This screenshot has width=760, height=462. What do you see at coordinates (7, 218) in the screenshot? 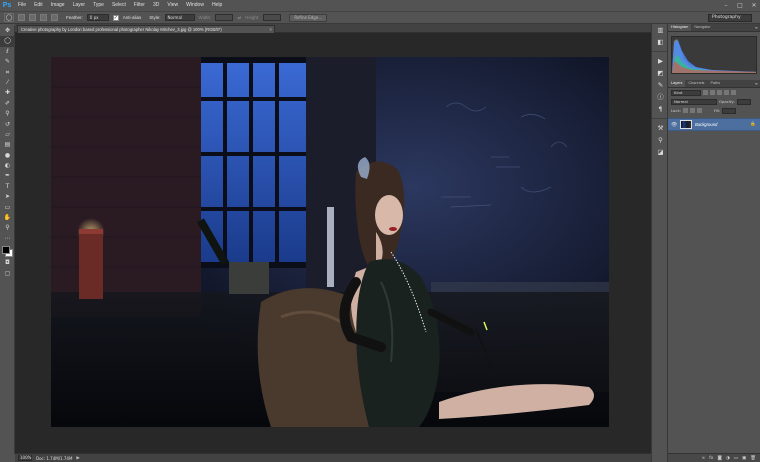
I see `hand-tool-icon: ✋` at bounding box center [7, 218].